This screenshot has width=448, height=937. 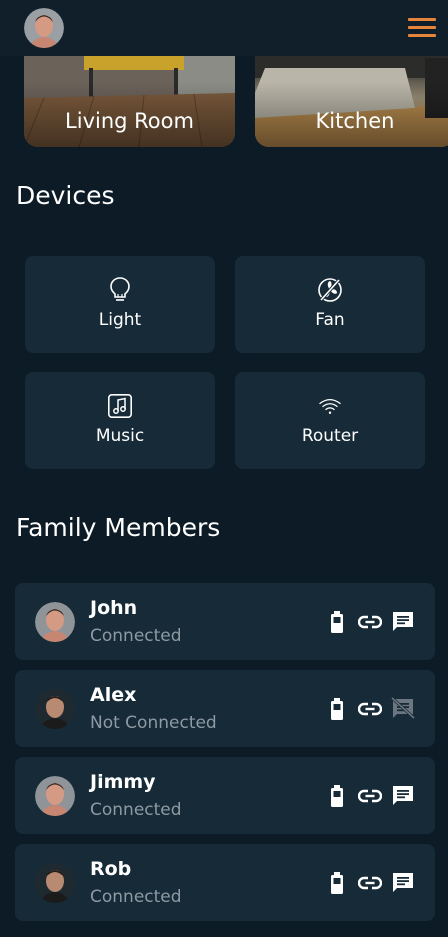 What do you see at coordinates (118, 527) in the screenshot?
I see `family-members-heading: Family Members` at bounding box center [118, 527].